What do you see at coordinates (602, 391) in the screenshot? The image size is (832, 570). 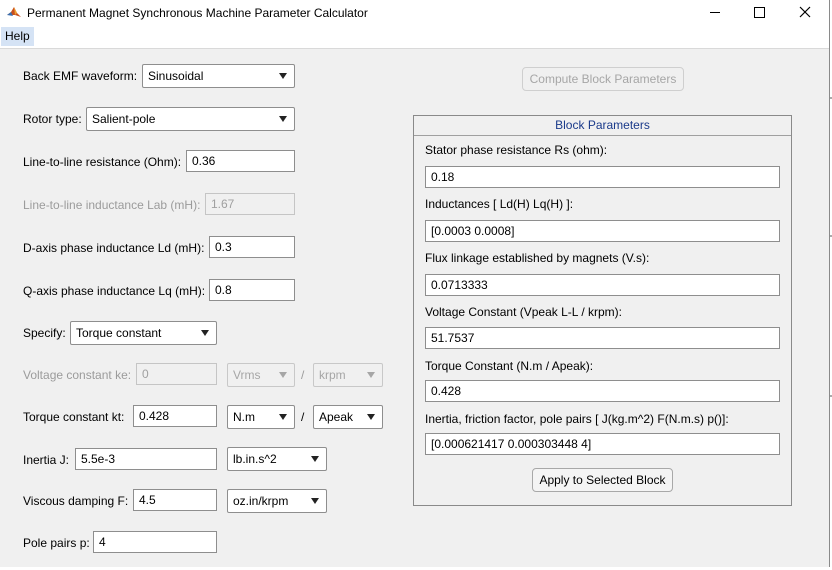 I see `torque-constant-output: 0.428` at bounding box center [602, 391].